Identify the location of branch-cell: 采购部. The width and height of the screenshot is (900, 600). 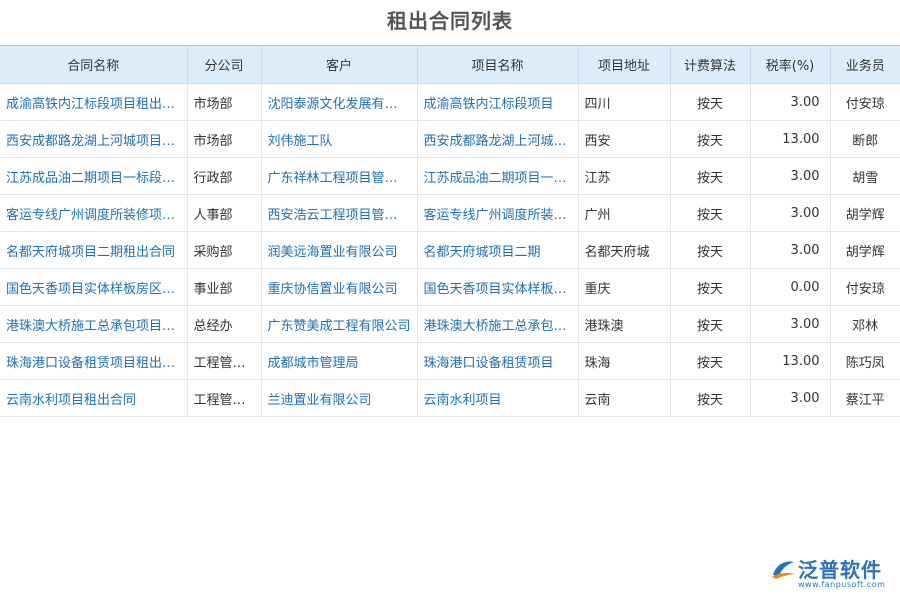
(224, 250).